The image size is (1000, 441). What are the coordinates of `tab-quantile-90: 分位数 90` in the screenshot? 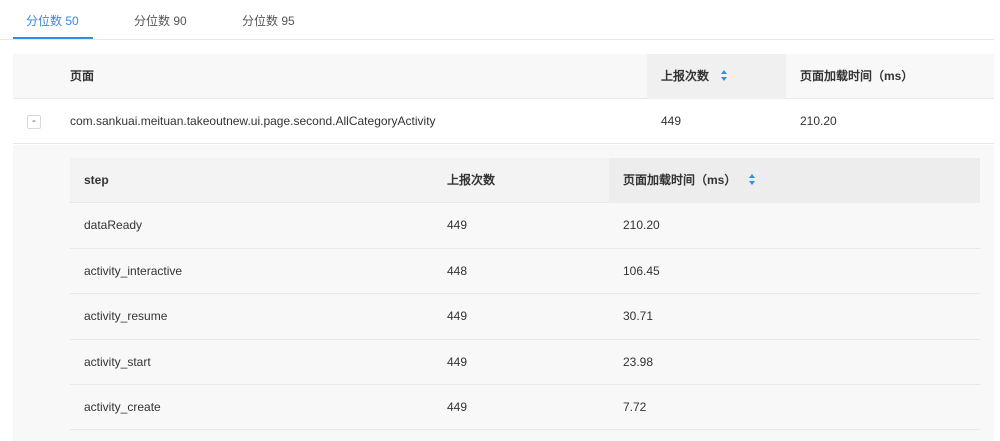 It's located at (160, 20).